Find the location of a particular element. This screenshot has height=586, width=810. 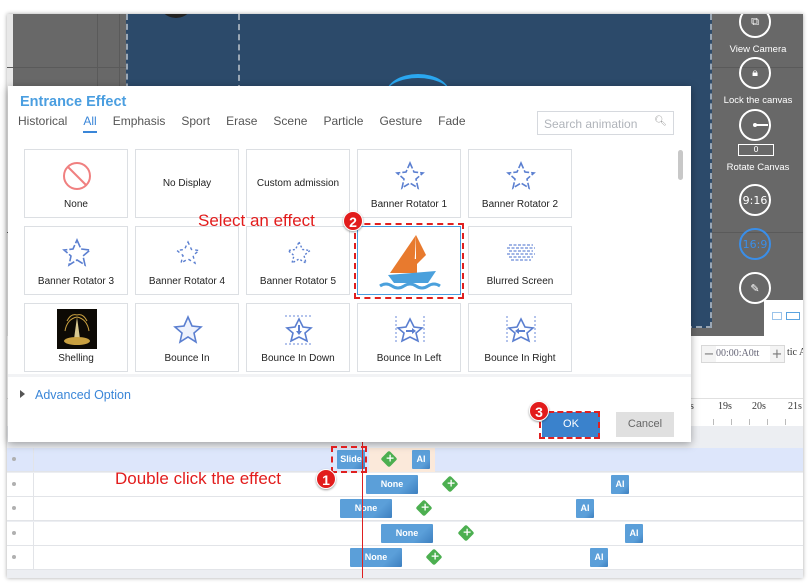

effect-label: Bounce In Right is located at coordinates (520, 358).